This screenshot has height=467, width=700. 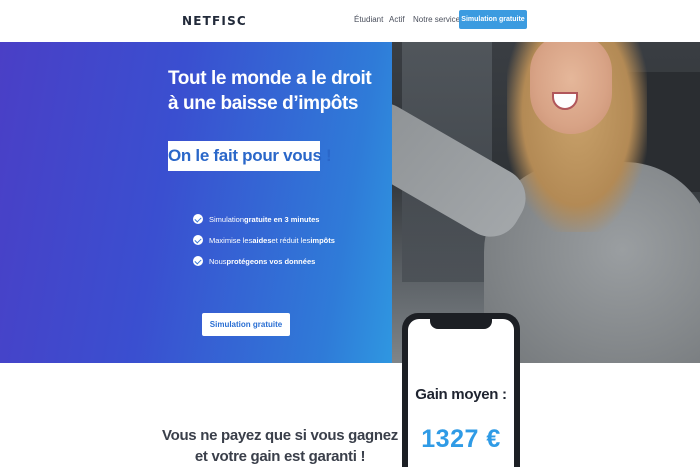 I want to click on feature-item: Maximise les aides et réduit les impôts, so click(x=264, y=240).